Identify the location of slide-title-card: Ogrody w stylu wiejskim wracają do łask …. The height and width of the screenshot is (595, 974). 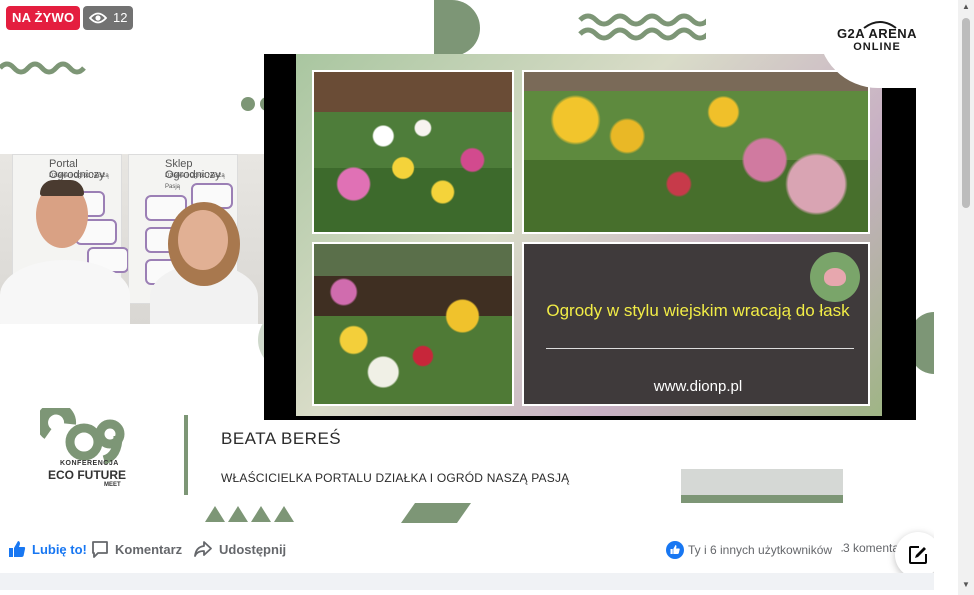
(696, 324).